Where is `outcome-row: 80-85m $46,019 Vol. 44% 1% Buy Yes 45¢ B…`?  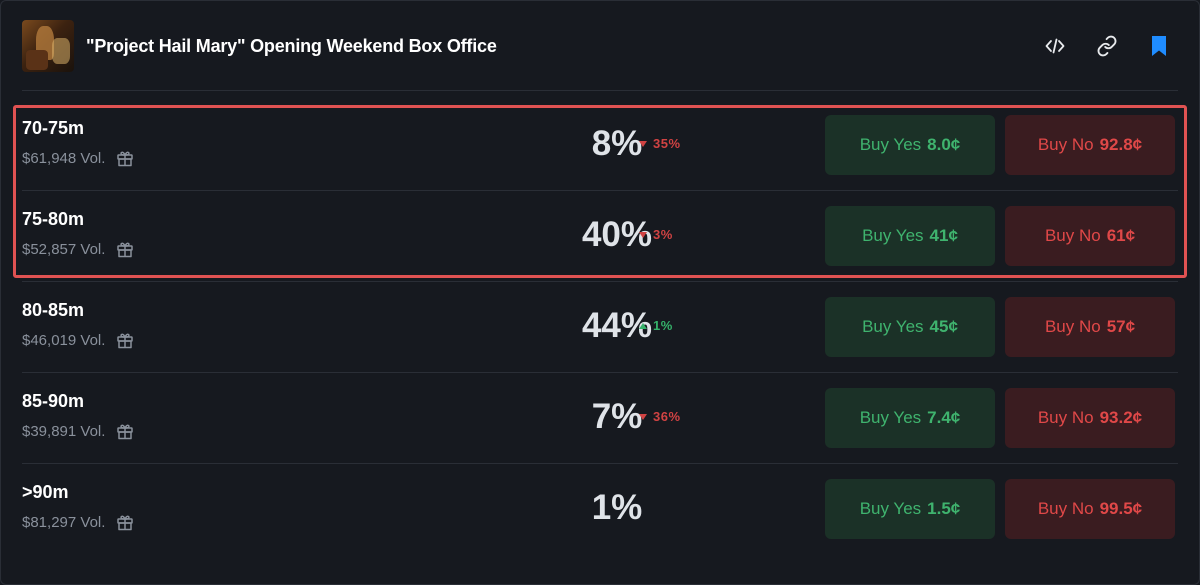
outcome-row: 80-85m $46,019 Vol. 44% 1% Buy Yes 45¢ B… is located at coordinates (600, 327).